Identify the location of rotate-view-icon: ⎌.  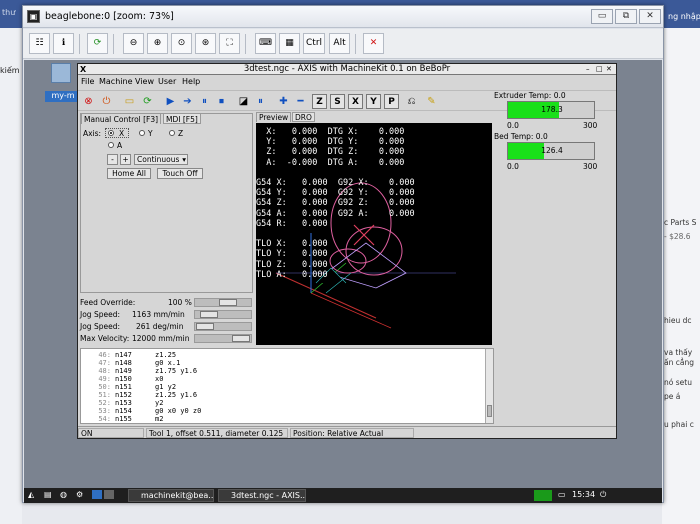
(411, 101).